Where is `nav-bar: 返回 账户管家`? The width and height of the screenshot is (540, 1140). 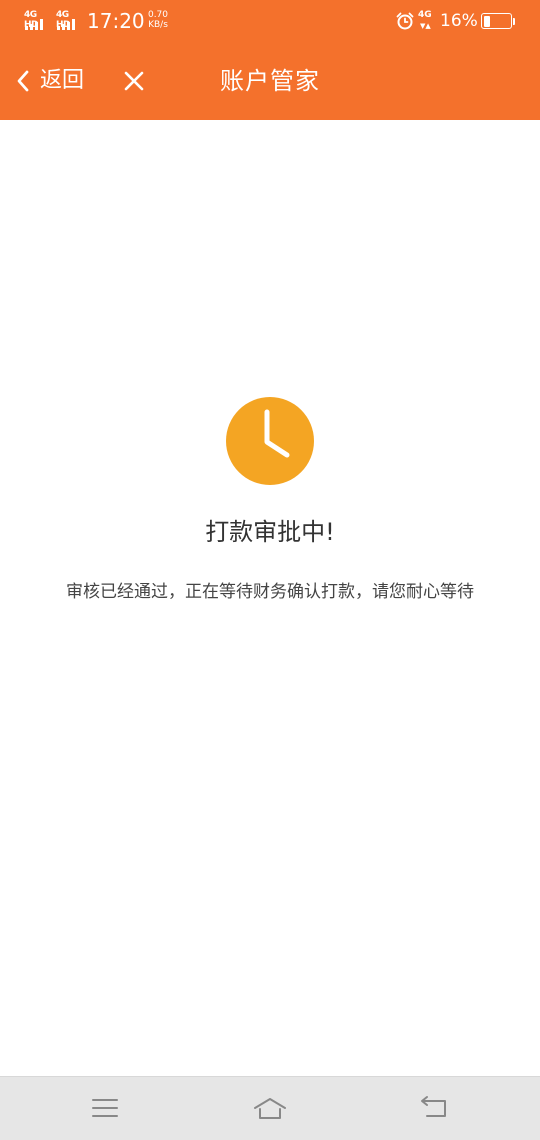
nav-bar: 返回 账户管家 is located at coordinates (270, 81).